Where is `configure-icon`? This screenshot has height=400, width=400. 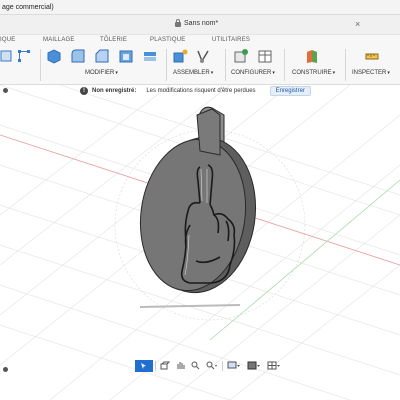
configure-icon is located at coordinates (241, 56).